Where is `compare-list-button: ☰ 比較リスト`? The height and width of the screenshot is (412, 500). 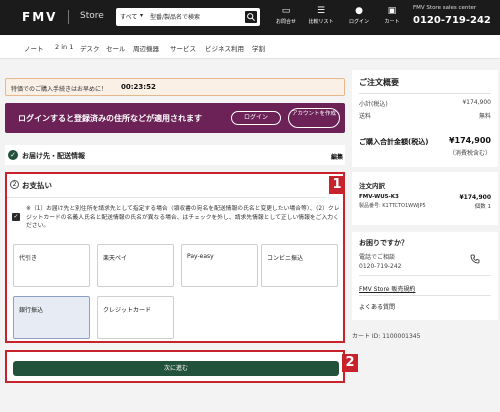 compare-list-button: ☰ 比較リスト is located at coordinates (321, 18).